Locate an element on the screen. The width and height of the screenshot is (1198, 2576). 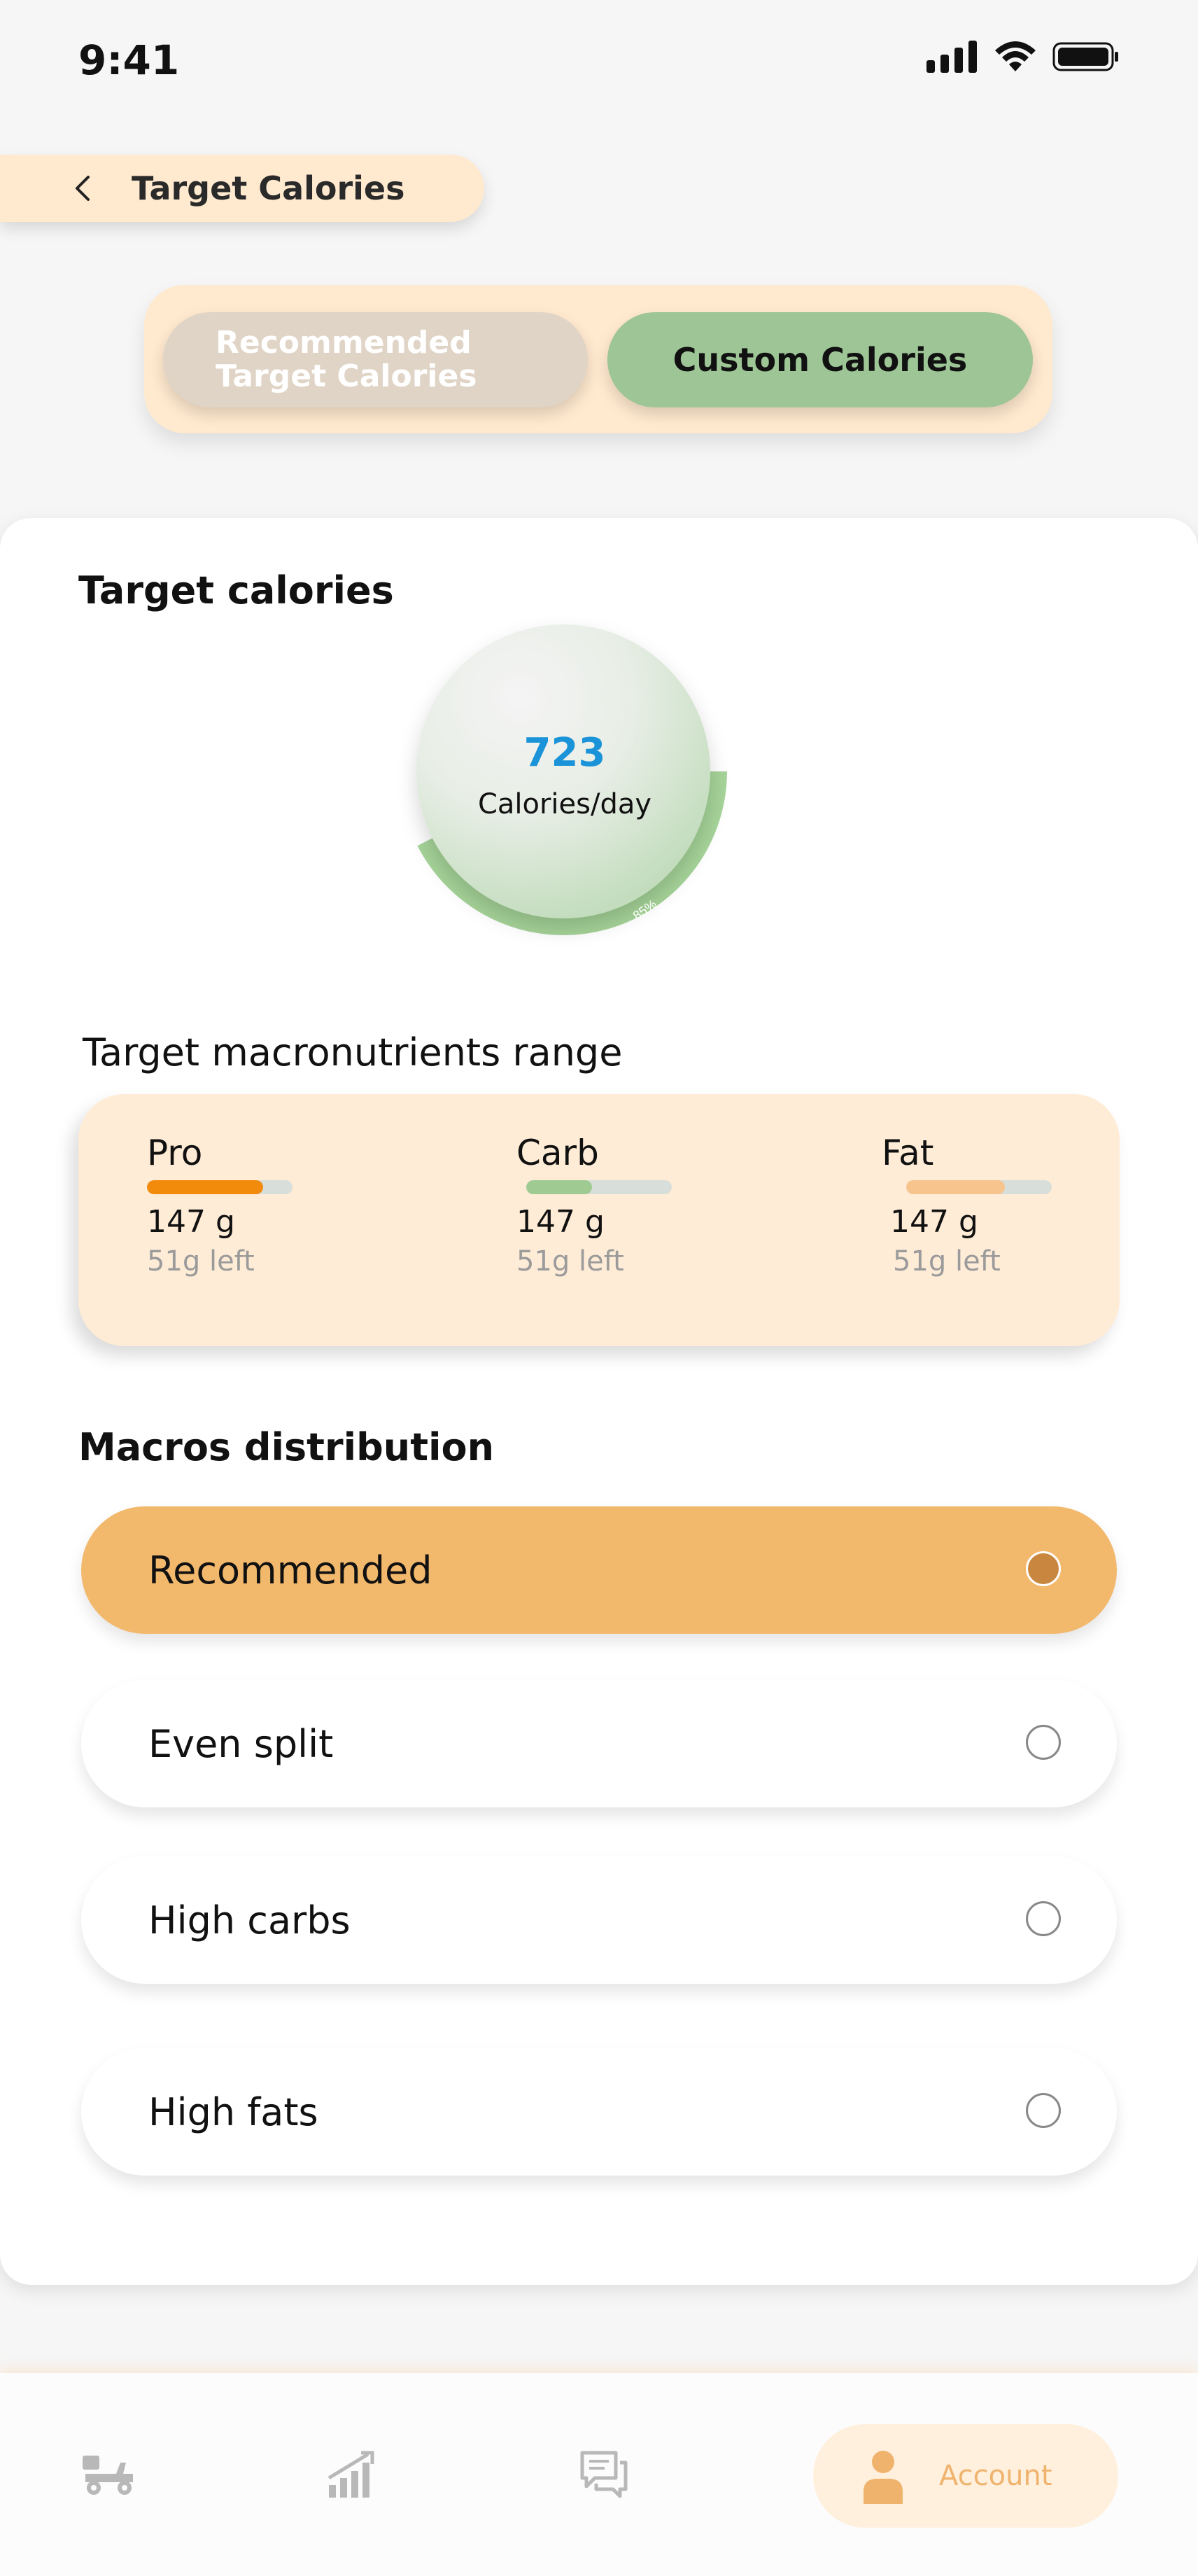
calorie-unit: Calories/day is located at coordinates (564, 804).